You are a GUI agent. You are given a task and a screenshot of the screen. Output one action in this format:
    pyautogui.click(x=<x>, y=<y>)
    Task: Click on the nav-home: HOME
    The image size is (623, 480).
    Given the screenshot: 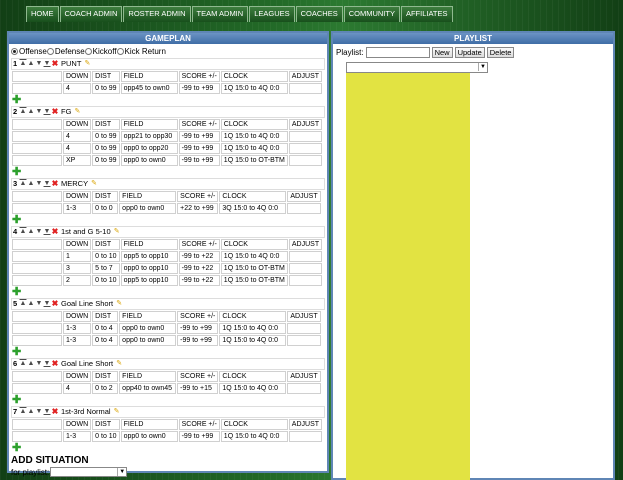 What is the action you would take?
    pyautogui.click(x=42, y=14)
    